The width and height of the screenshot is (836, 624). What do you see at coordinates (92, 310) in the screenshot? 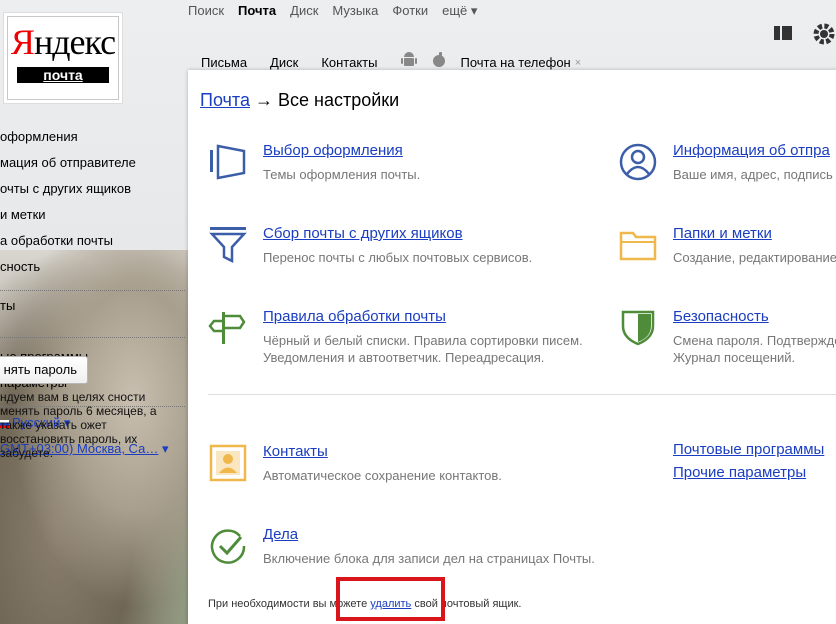
I see `left-item-contacts: ты` at bounding box center [92, 310].